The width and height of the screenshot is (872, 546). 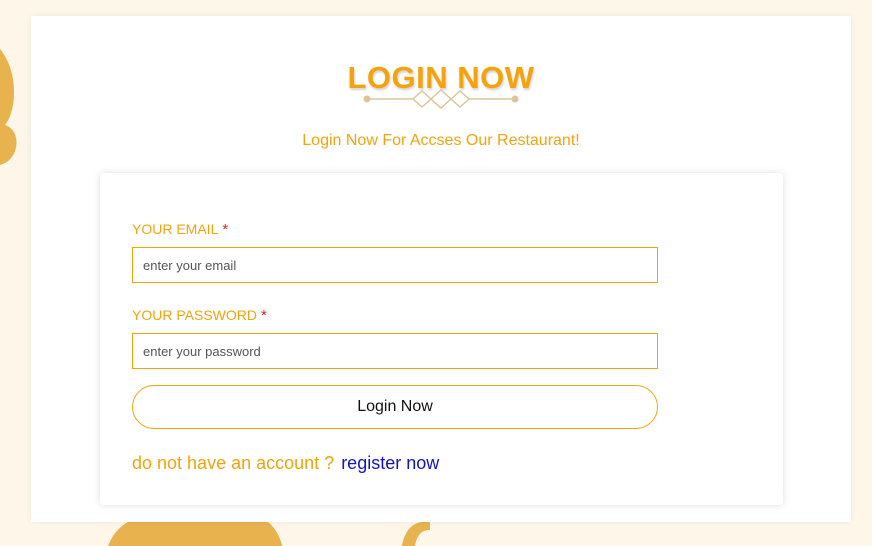 I want to click on register-prompt: do not have an account ? register now, so click(x=285, y=463).